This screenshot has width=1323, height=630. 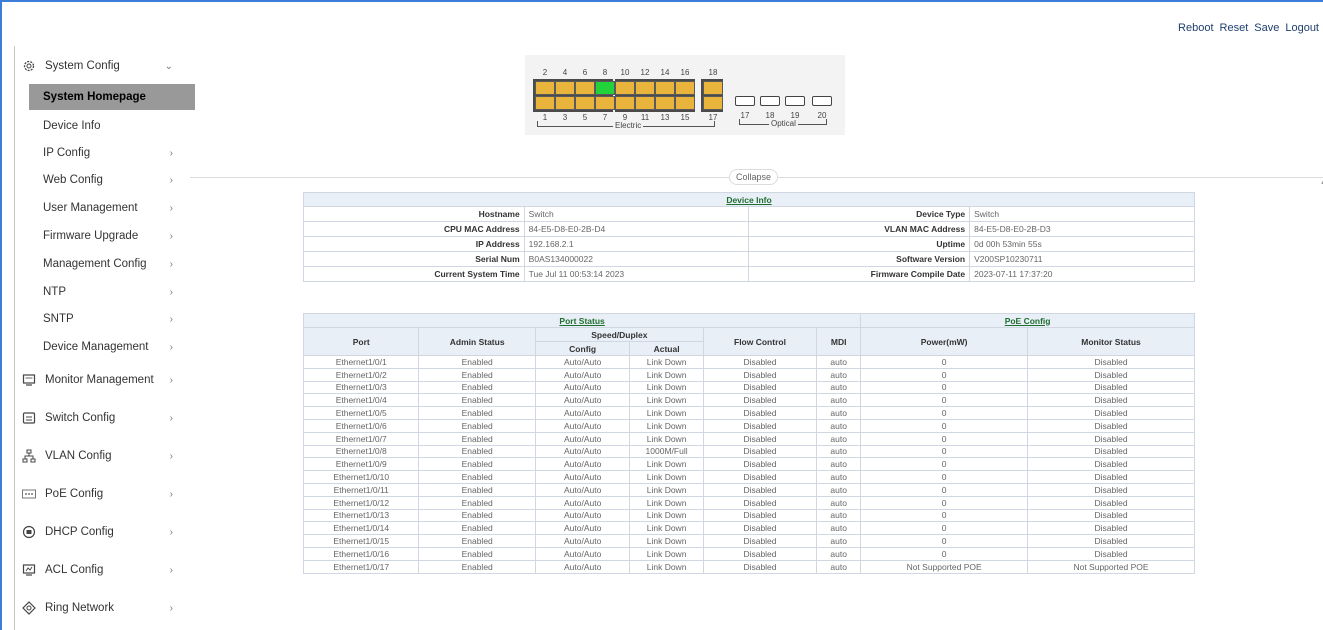 I want to click on sidebar-group-vlan-config: VLAN Config ›, so click(x=101, y=456).